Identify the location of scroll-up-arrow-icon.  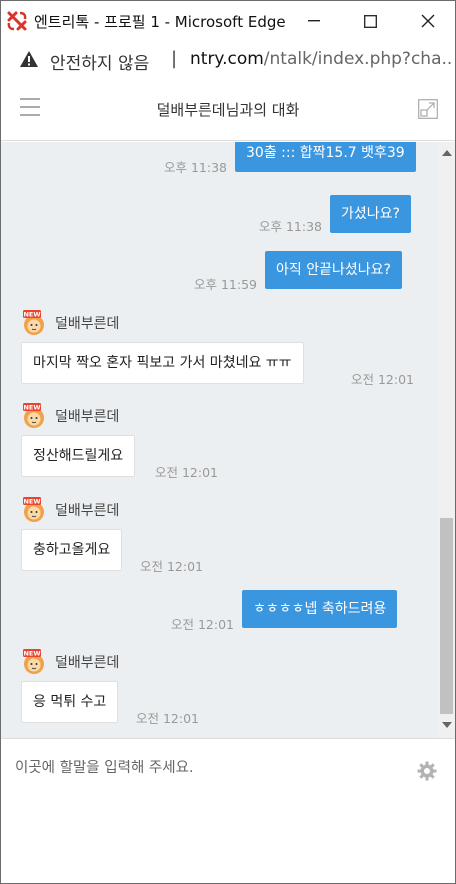
(447, 153).